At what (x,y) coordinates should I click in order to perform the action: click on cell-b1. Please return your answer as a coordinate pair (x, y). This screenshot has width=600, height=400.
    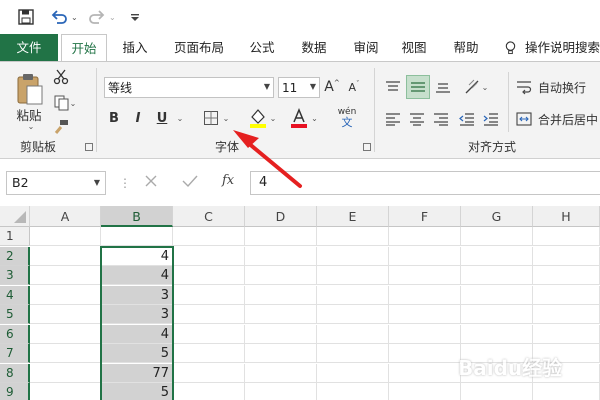
    Looking at the image, I should click on (137, 236).